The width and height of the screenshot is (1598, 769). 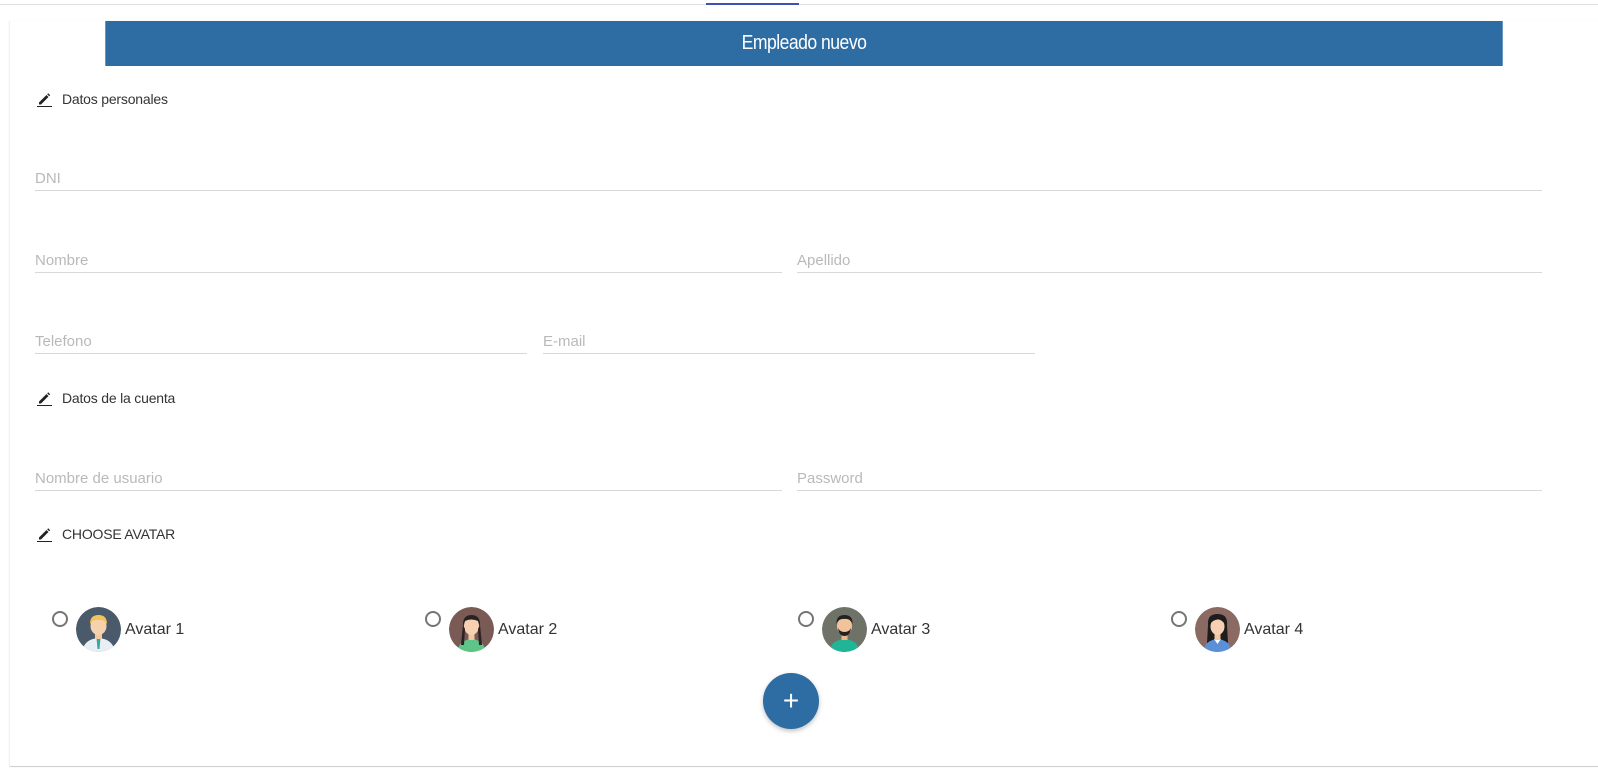 I want to click on username-field, so click(x=408, y=479).